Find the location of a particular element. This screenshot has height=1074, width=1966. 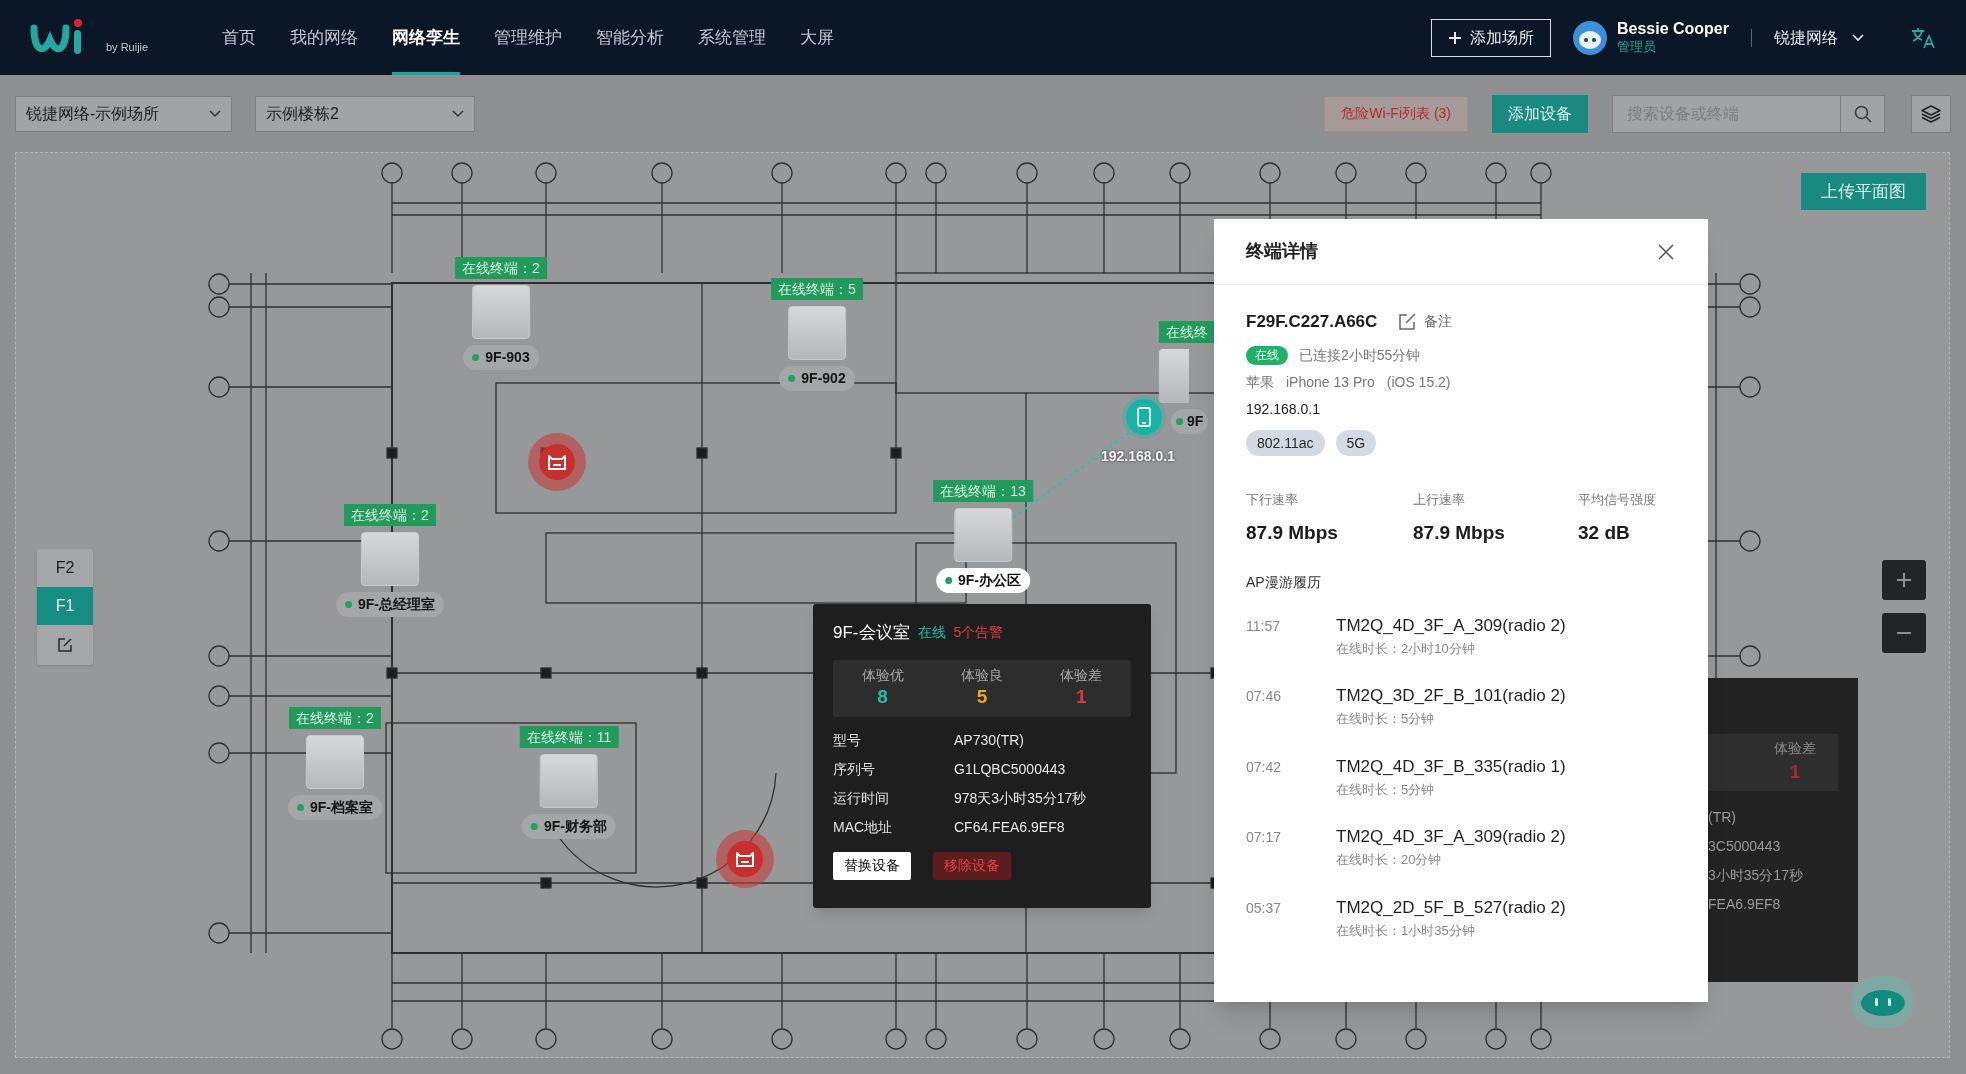

stat-label: 平均信号强度 is located at coordinates (1617, 499).